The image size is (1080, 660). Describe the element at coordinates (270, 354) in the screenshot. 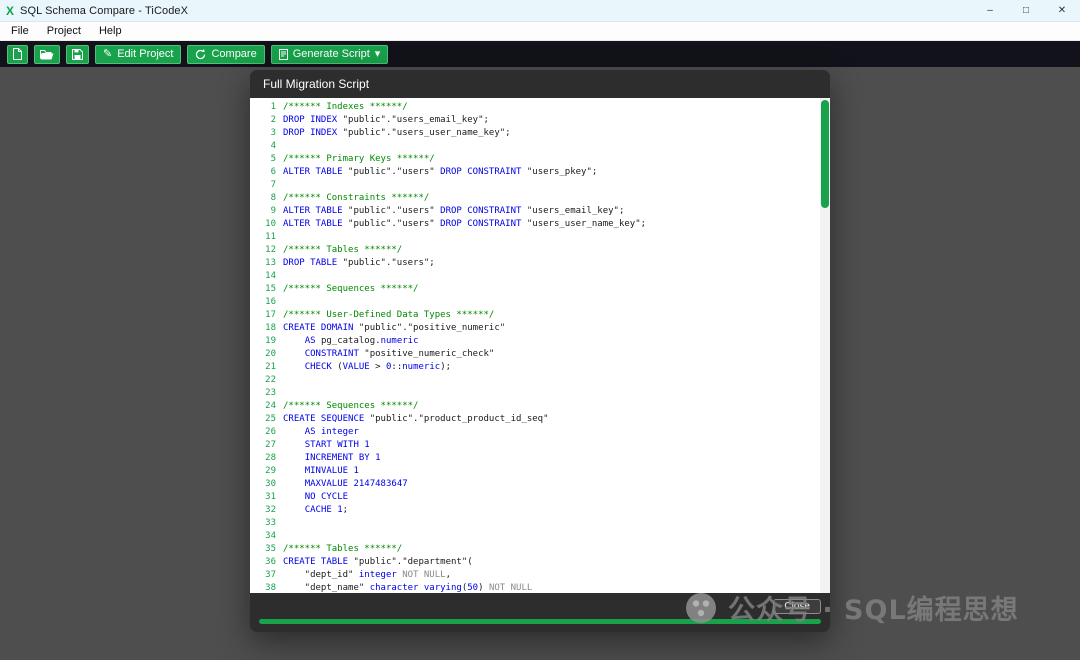

I see `line-number: 20` at that location.